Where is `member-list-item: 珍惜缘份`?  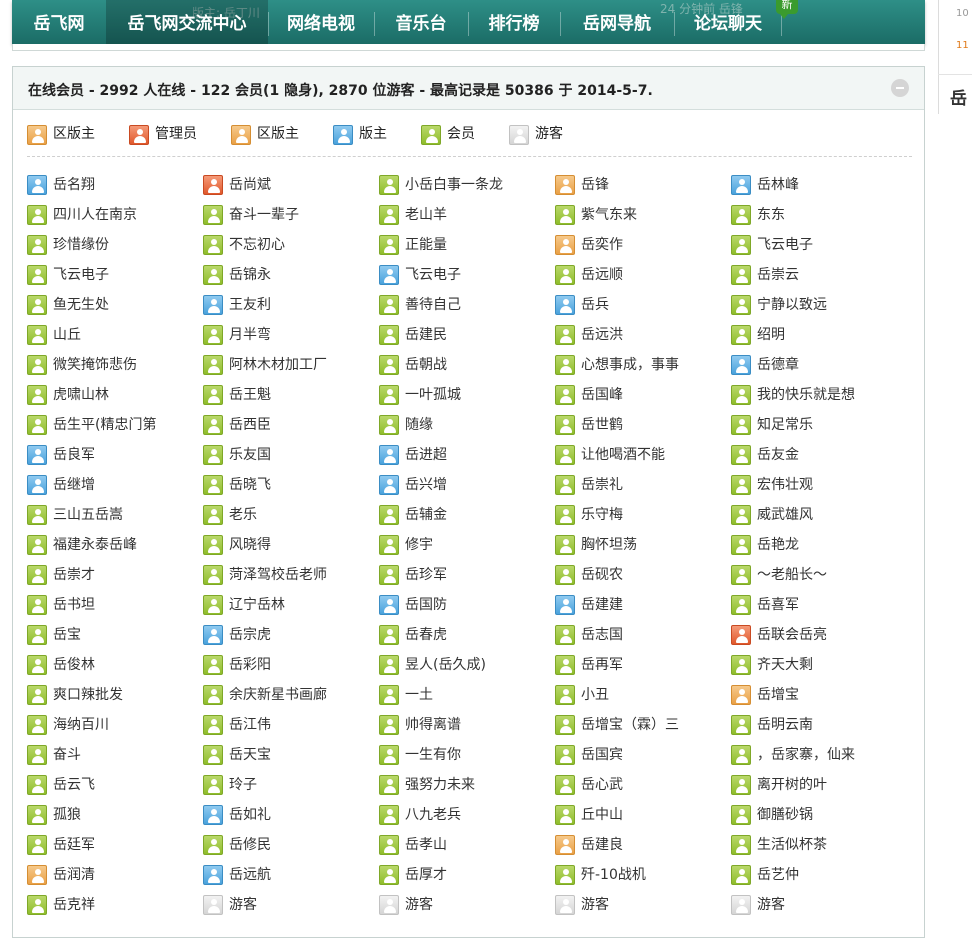 member-list-item: 珍惜缘份 is located at coordinates (112, 245).